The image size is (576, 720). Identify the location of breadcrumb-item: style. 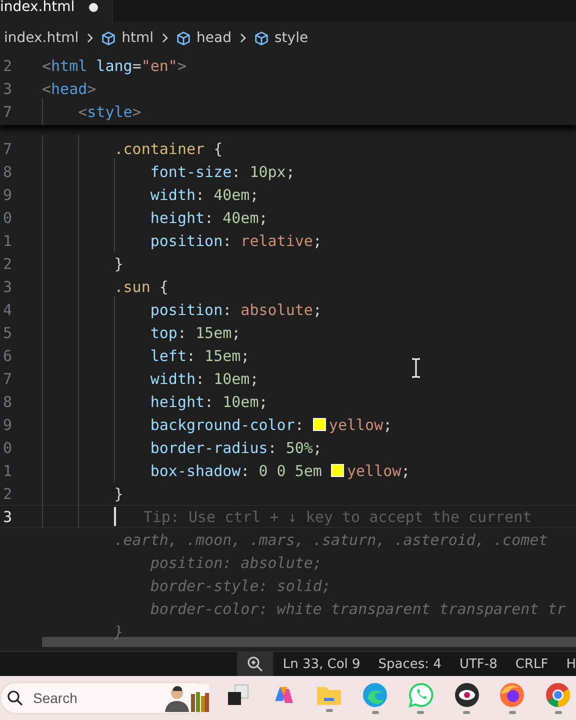
(291, 38).